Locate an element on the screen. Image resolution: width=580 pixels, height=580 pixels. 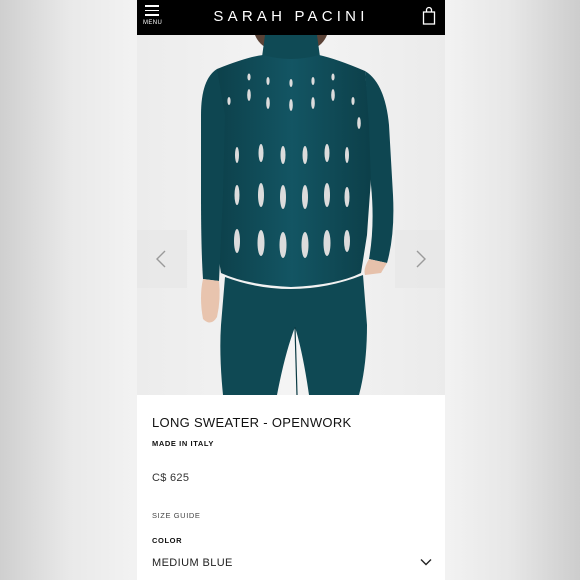
product-origin: MADE IN ITALY is located at coordinates (183, 443).